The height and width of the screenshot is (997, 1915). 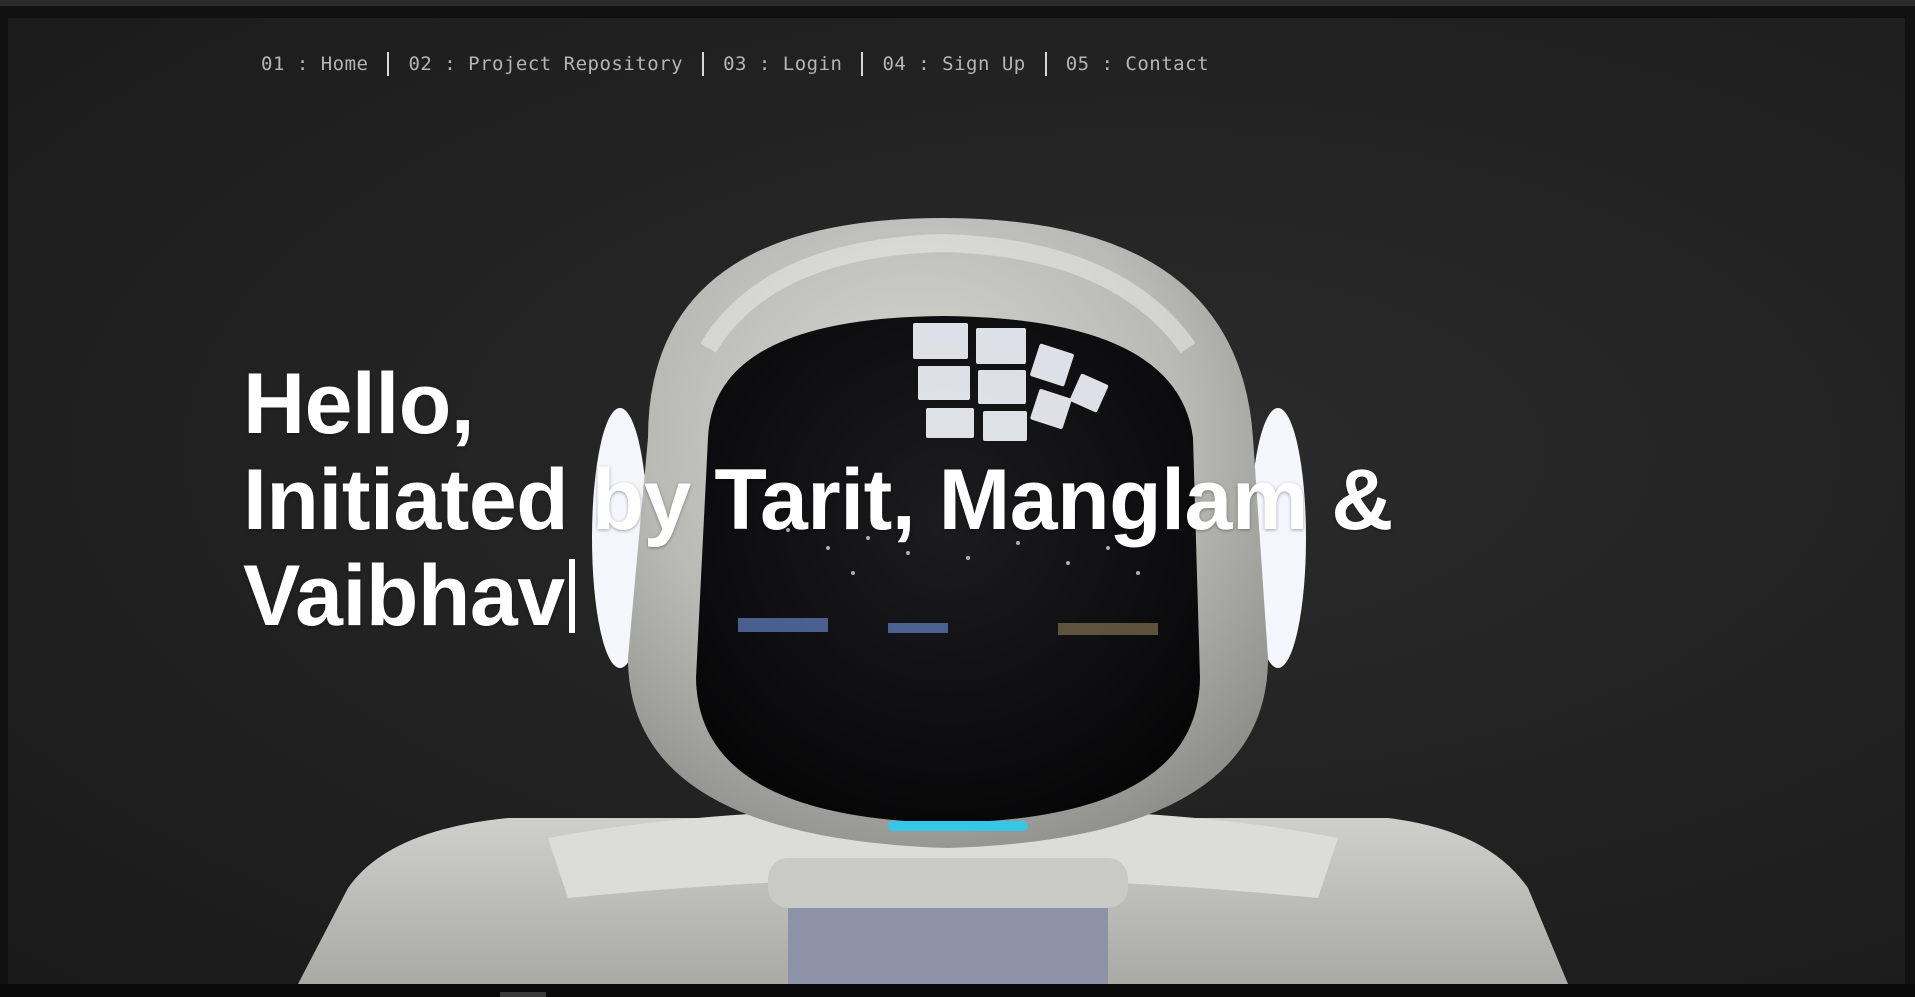 I want to click on nav-contact-link: 05 : Contact, so click(x=1137, y=64).